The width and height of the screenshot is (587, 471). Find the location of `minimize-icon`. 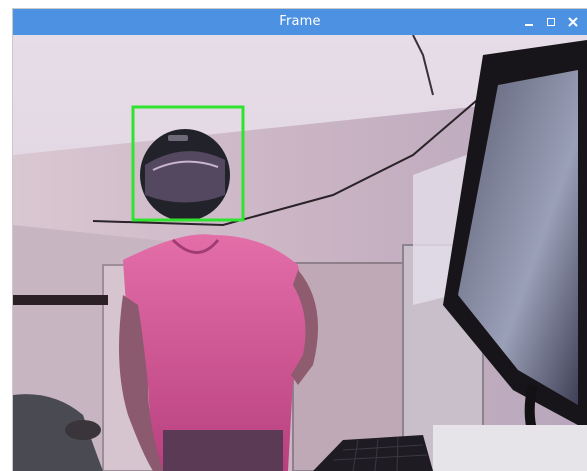

minimize-icon is located at coordinates (529, 22).